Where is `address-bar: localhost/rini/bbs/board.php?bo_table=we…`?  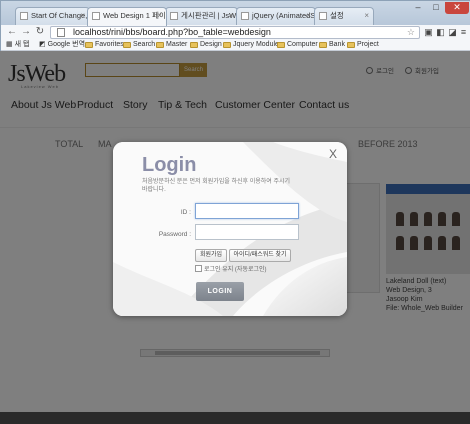
address-bar: localhost/rini/bbs/board.php?bo_table=we… is located at coordinates (235, 32).